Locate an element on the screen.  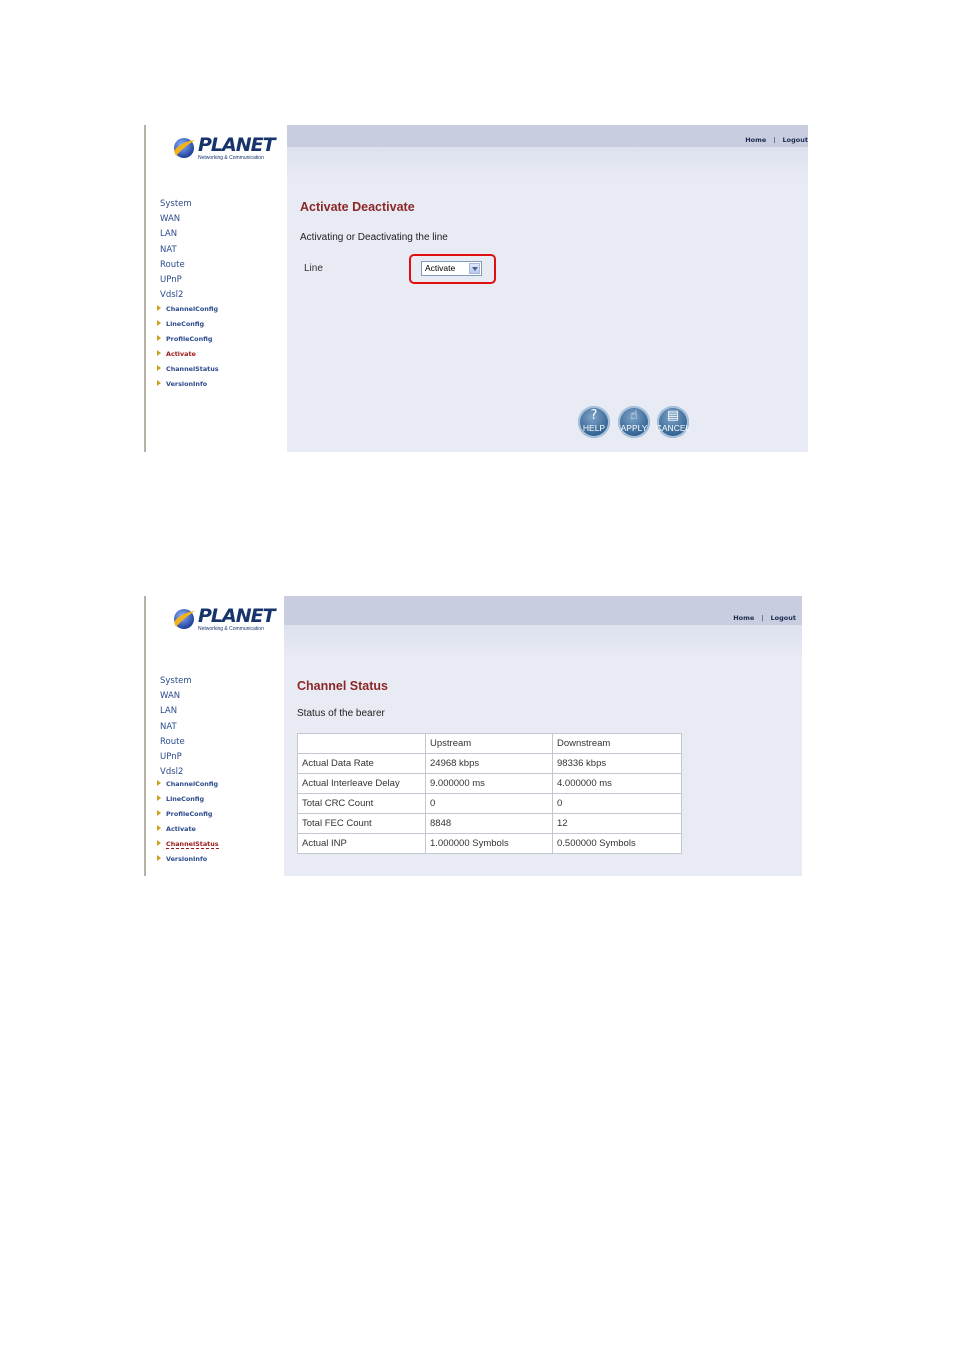
page-title: Channel Status is located at coordinates (342, 686).